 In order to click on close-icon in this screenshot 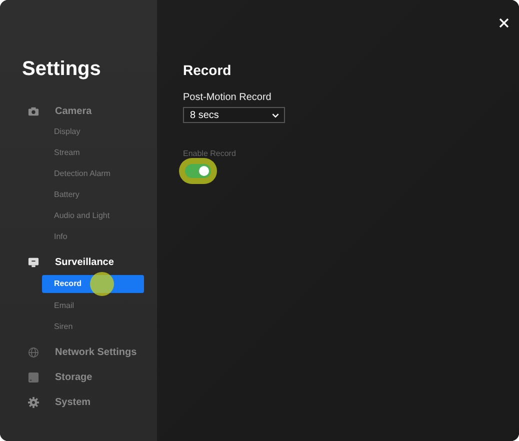, I will do `click(504, 23)`.